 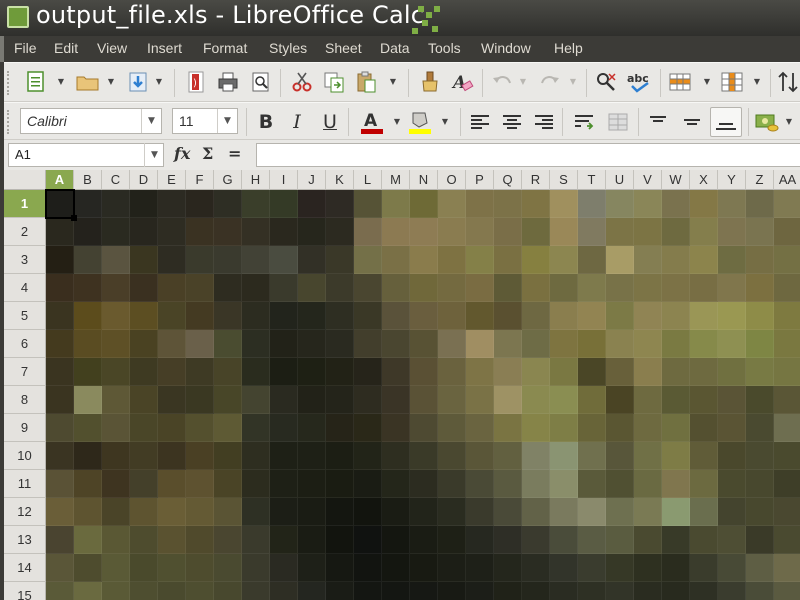 What do you see at coordinates (676, 512) in the screenshot?
I see `cell-w12` at bounding box center [676, 512].